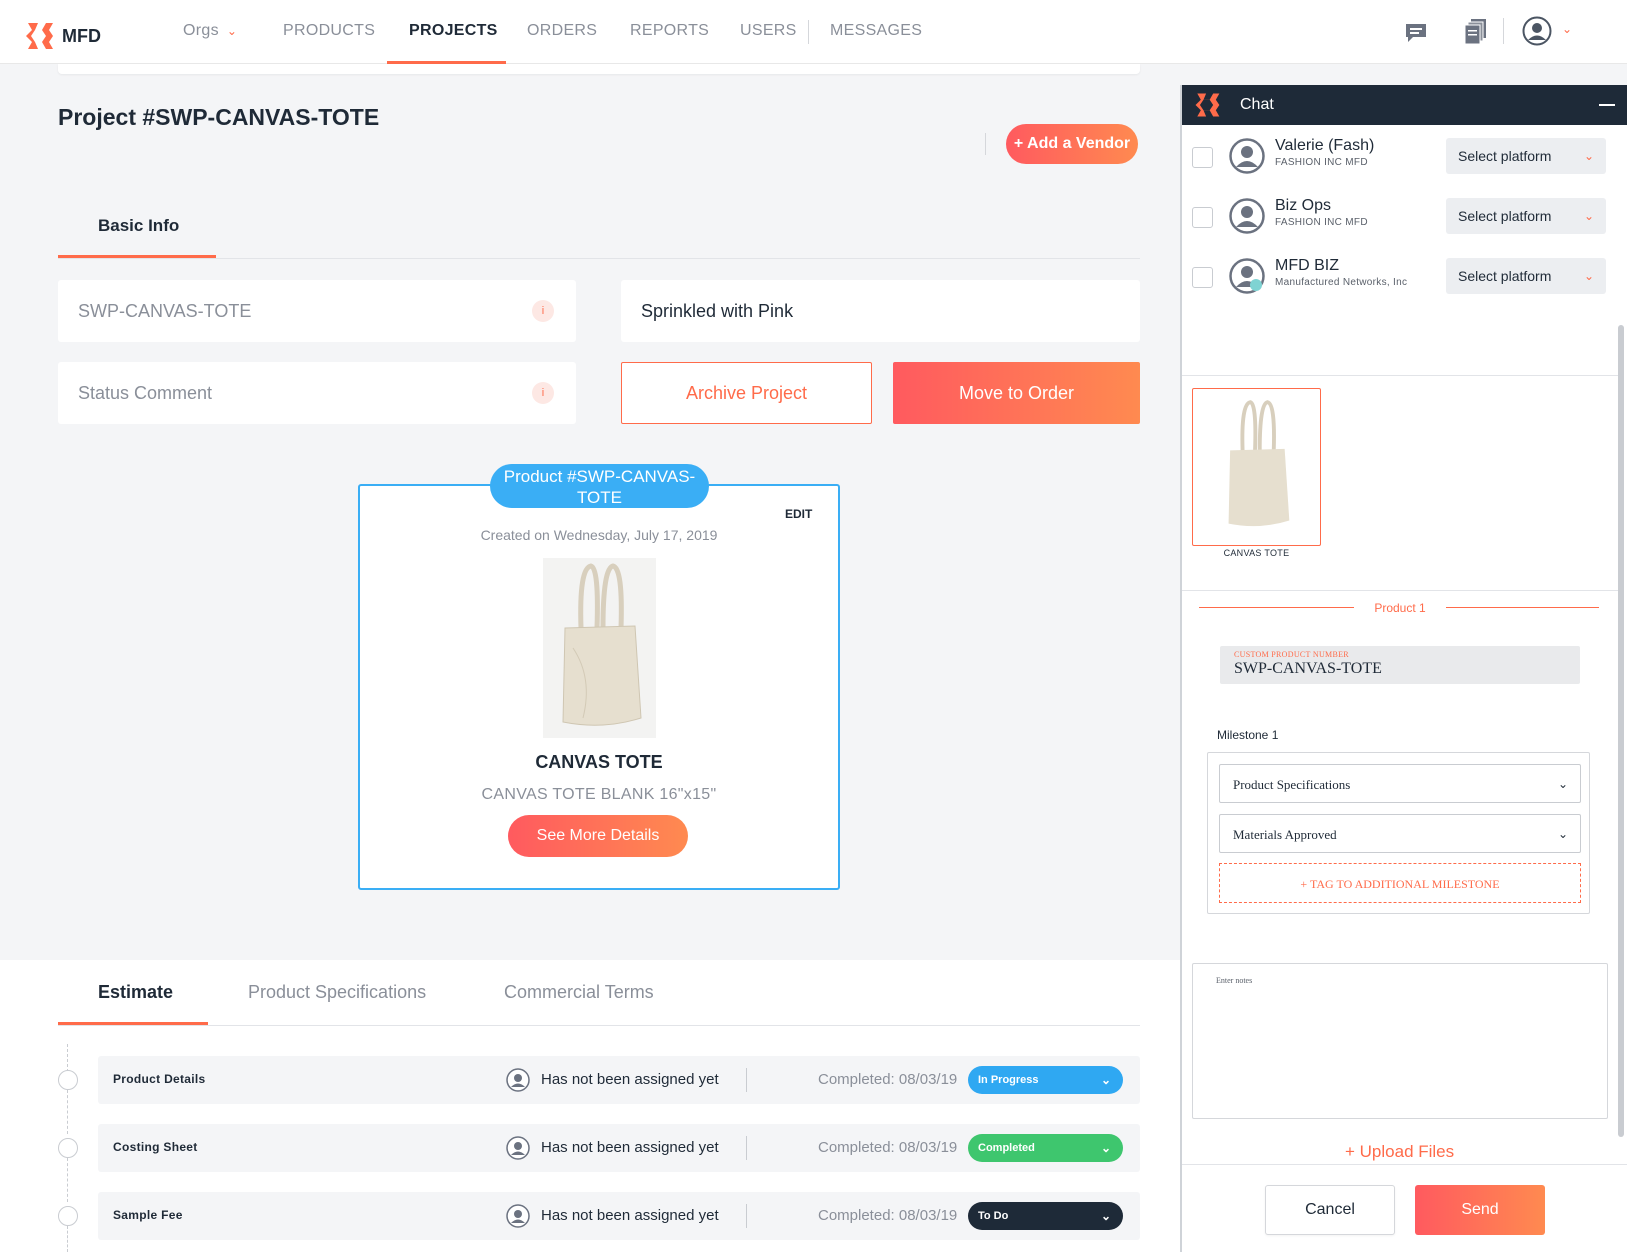 This screenshot has height=1252, width=1627. Describe the element at coordinates (599, 1025) in the screenshot. I see `bottom-tab-divider` at that location.